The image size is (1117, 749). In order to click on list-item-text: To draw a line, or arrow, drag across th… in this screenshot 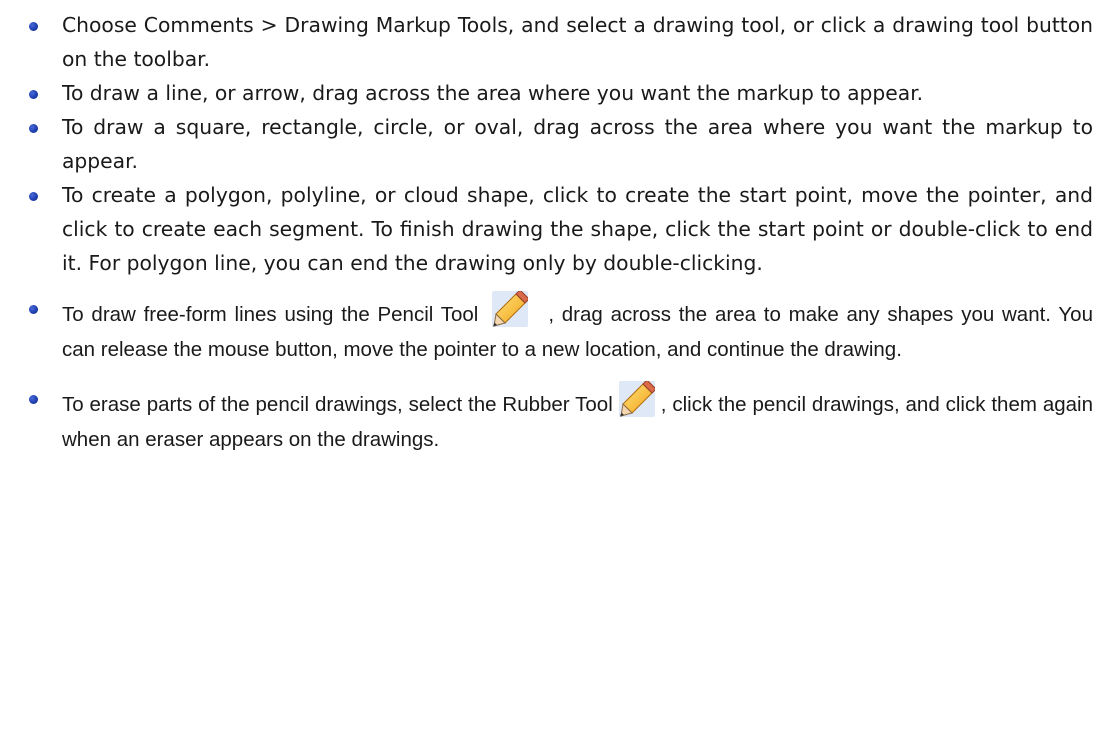, I will do `click(493, 93)`.